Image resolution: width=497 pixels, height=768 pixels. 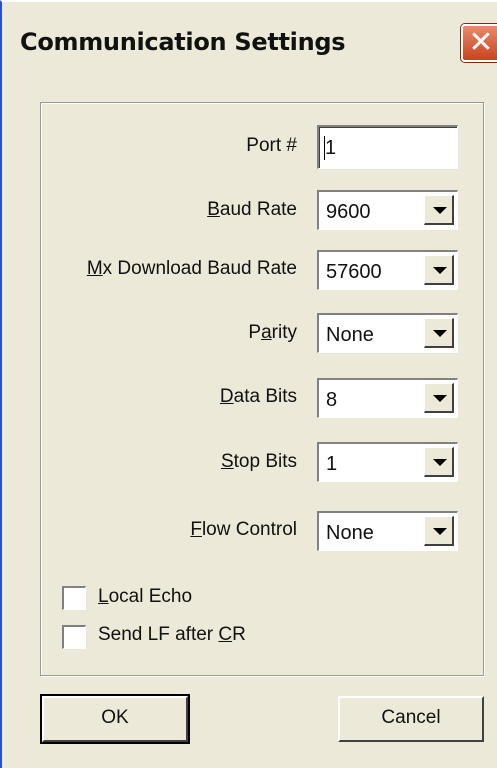 What do you see at coordinates (331, 148) in the screenshot?
I see `port-value: 1` at bounding box center [331, 148].